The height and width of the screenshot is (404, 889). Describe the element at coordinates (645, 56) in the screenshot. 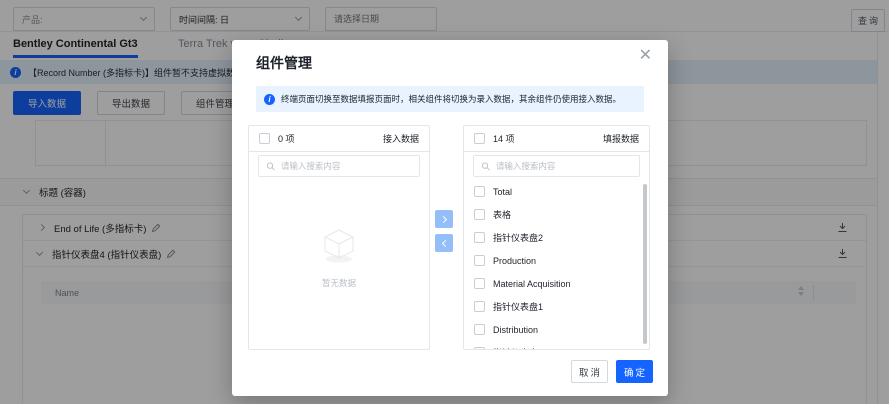

I see `close-icon: ✕` at that location.